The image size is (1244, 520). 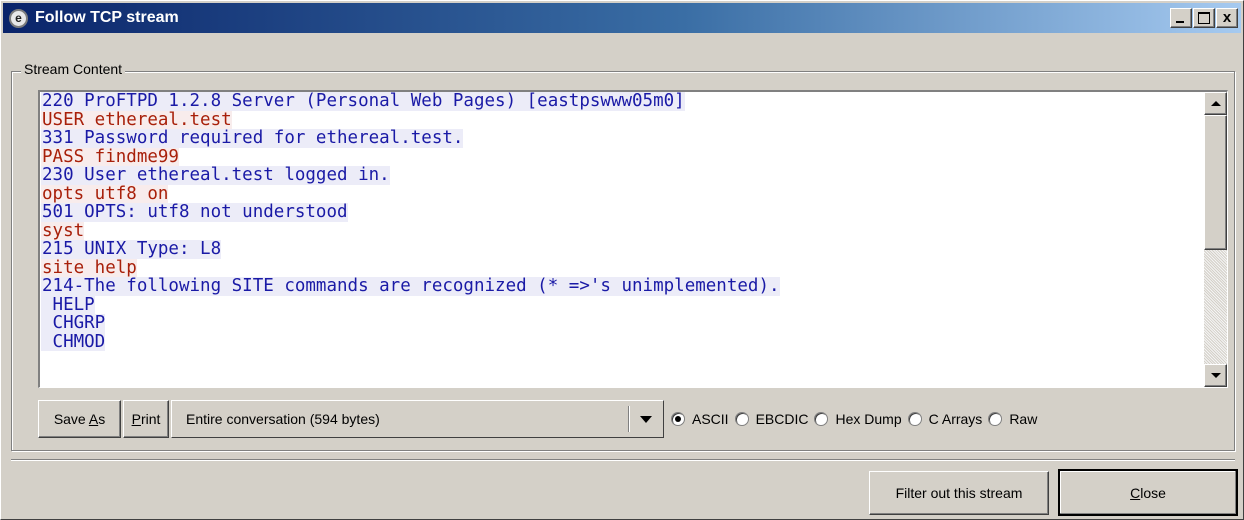 I want to click on stream-line: 230 User ethereal.test logged in., so click(x=215, y=175).